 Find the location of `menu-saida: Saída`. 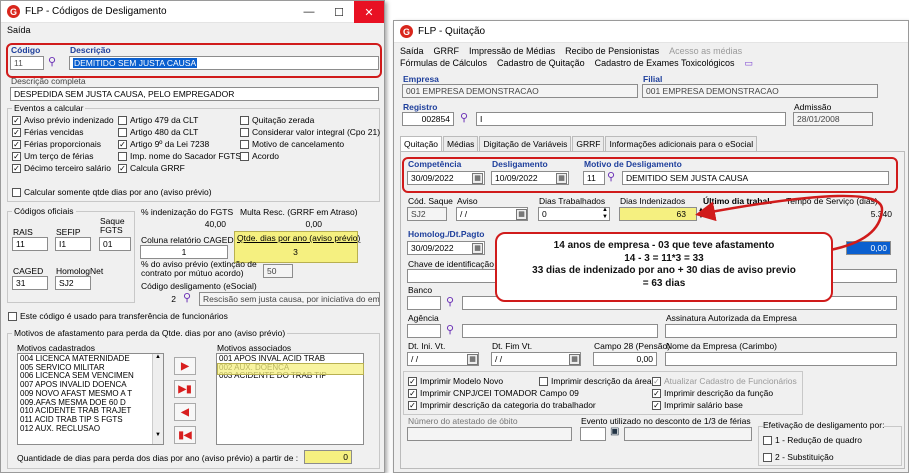

menu-saida: Saída is located at coordinates (19, 30).